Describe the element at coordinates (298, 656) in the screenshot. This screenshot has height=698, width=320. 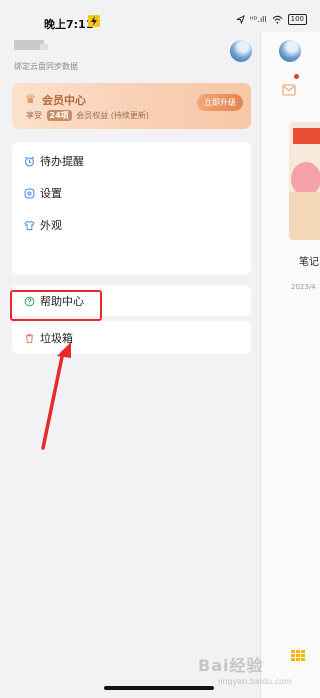
I see `grid-view-icon` at that location.